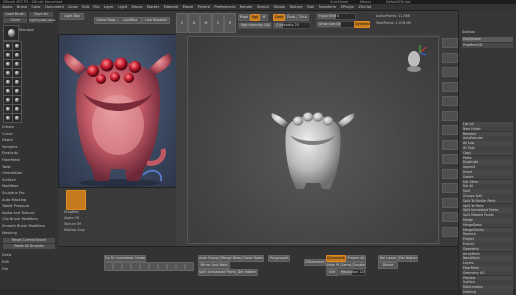 This screenshot has height=295, width=516. I want to click on brush-menu-item: Auto Masking, so click(29, 200).